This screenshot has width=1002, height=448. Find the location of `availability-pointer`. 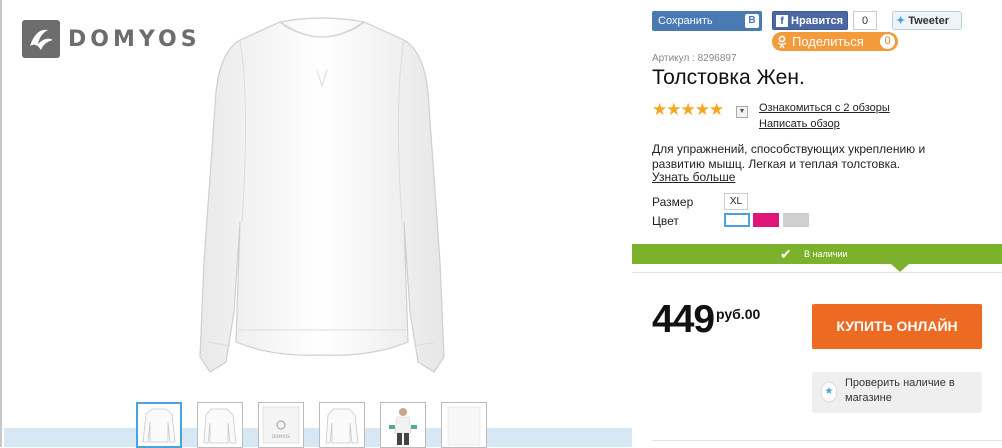

availability-pointer is located at coordinates (900, 268).